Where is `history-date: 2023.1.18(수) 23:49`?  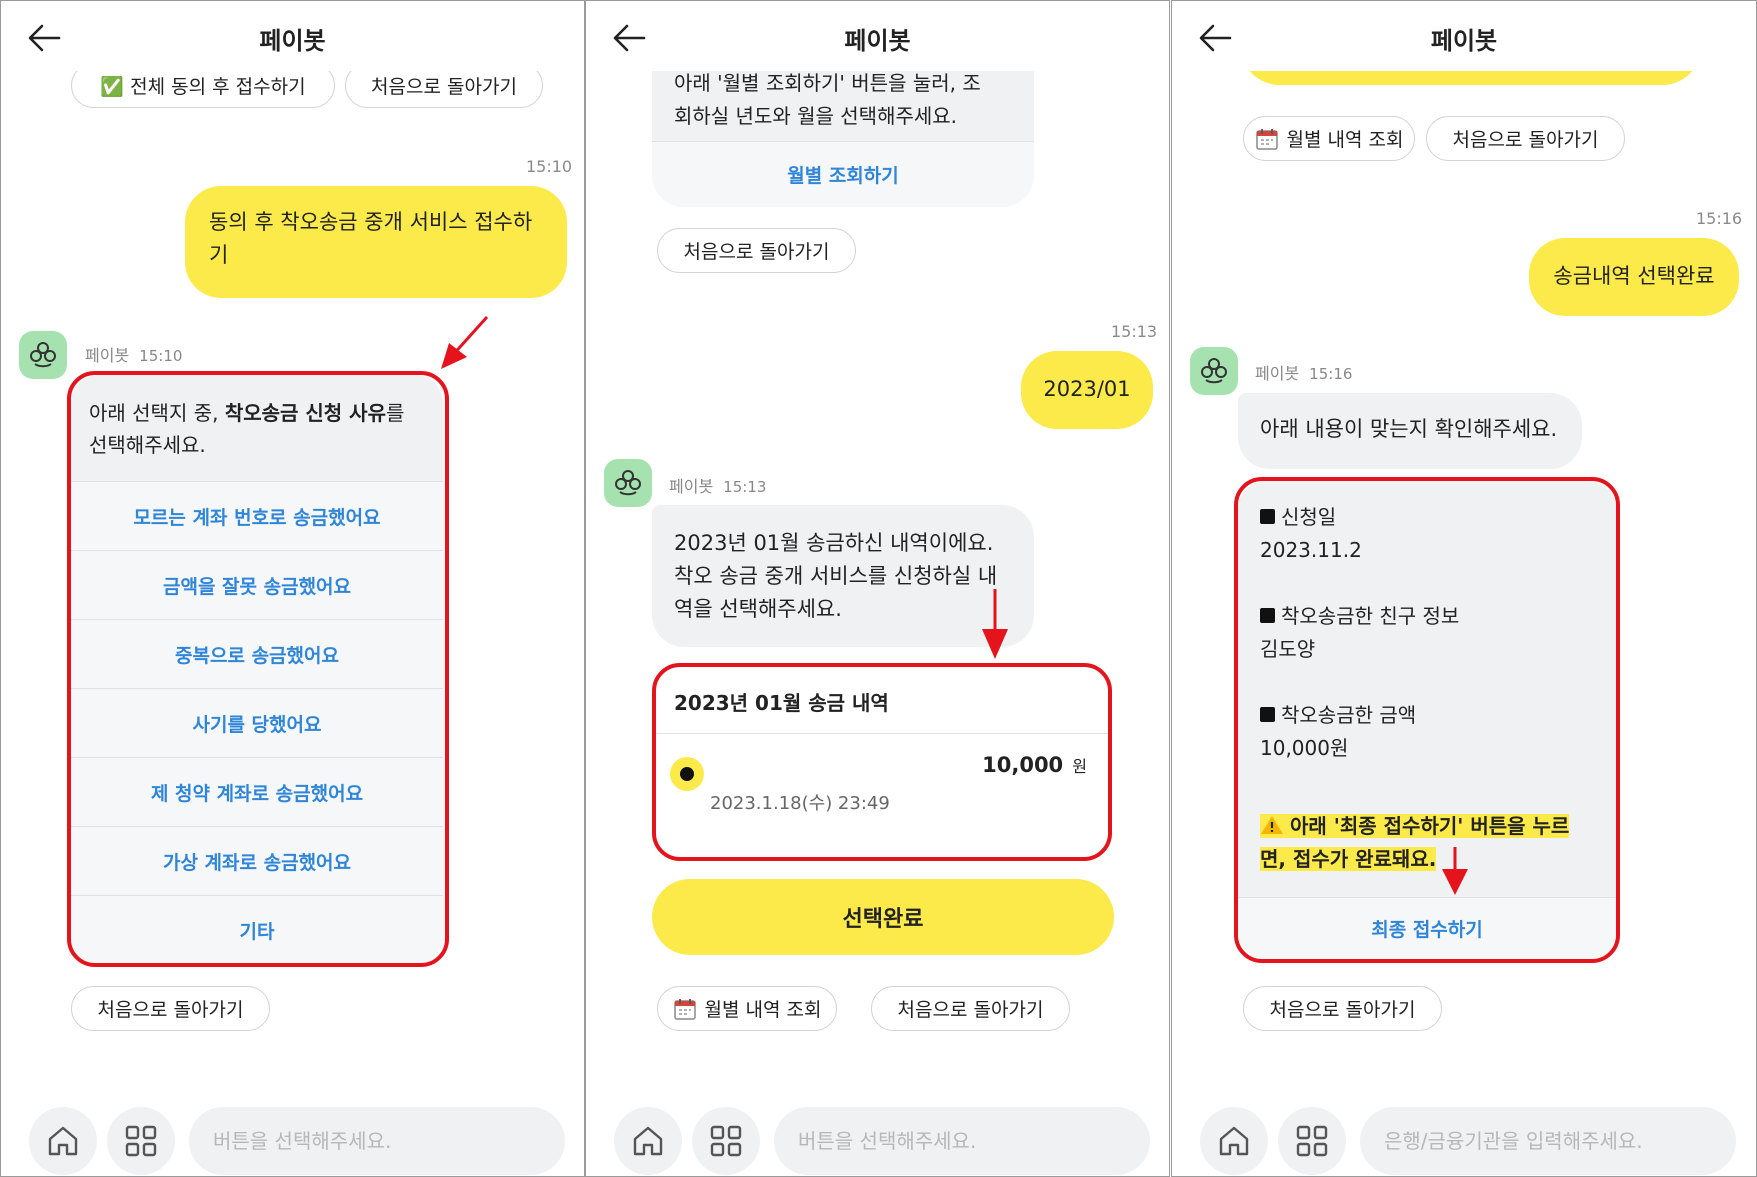
history-date: 2023.1.18(수) 23:49 is located at coordinates (800, 803).